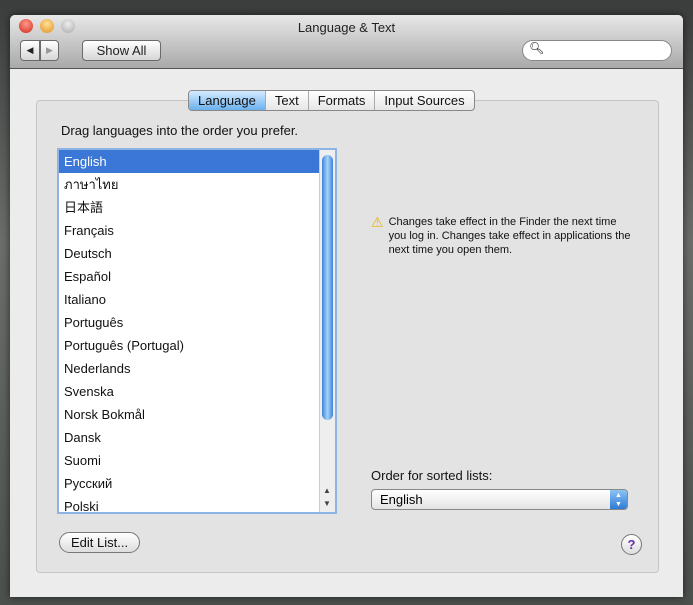  What do you see at coordinates (197, 345) in the screenshot?
I see `list-item: Português (Portugal)` at bounding box center [197, 345].